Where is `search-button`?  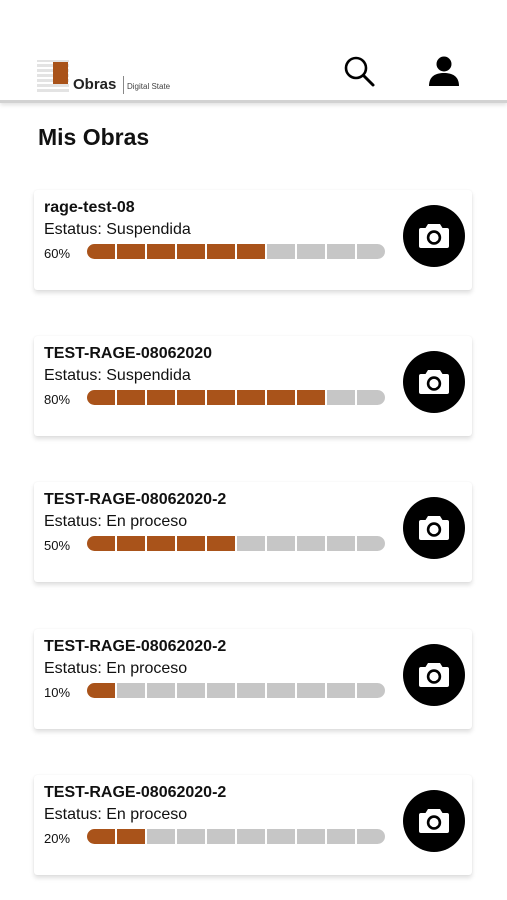
search-button is located at coordinates (360, 72).